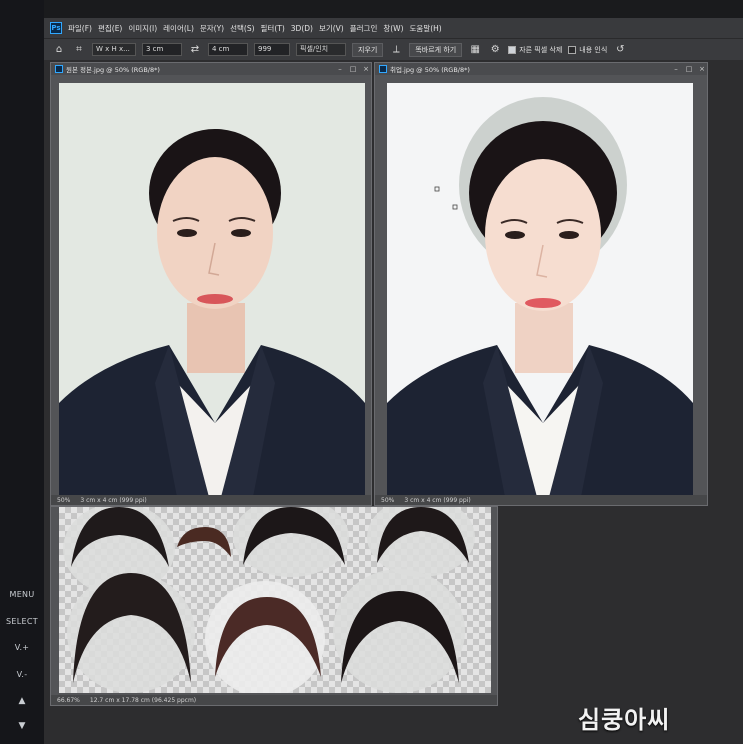 This screenshot has width=743, height=744. What do you see at coordinates (512, 49) in the screenshot?
I see `checkbox-checked-icon` at bounding box center [512, 49].